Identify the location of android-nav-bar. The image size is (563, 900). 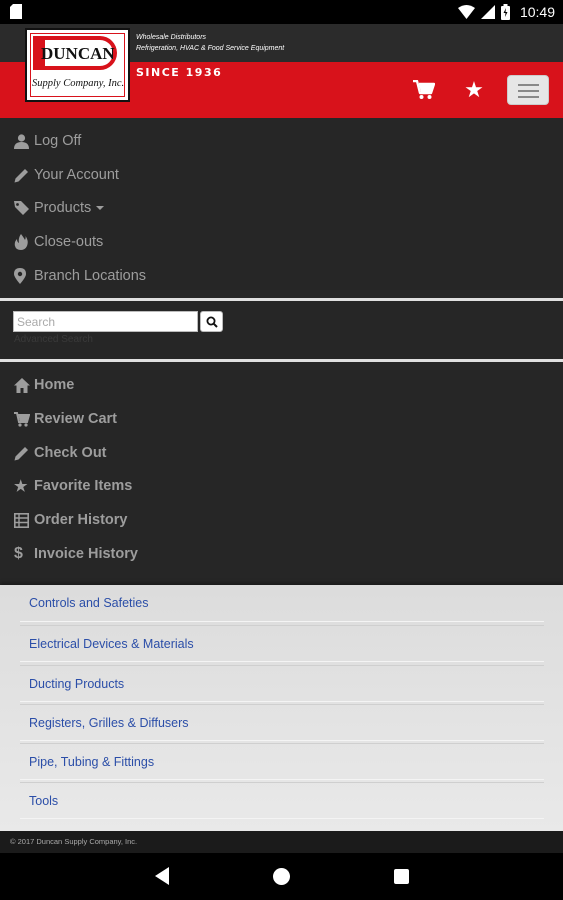
(281, 876).